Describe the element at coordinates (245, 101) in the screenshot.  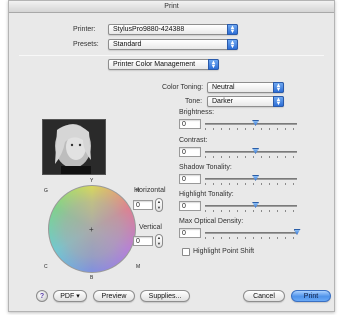
I see `tone-popup: Darker ▲ ▼` at that location.